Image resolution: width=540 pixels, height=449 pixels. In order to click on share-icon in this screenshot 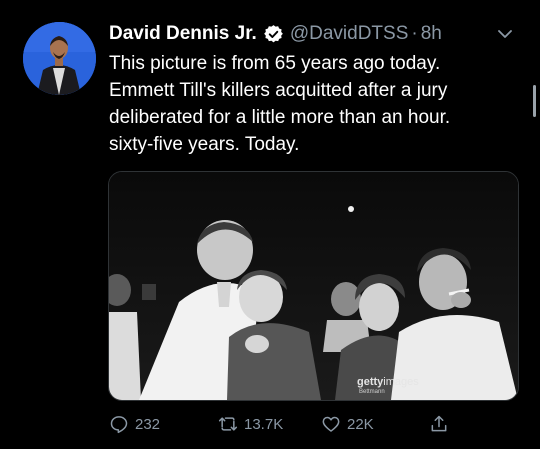, I will do `click(439, 423)`.